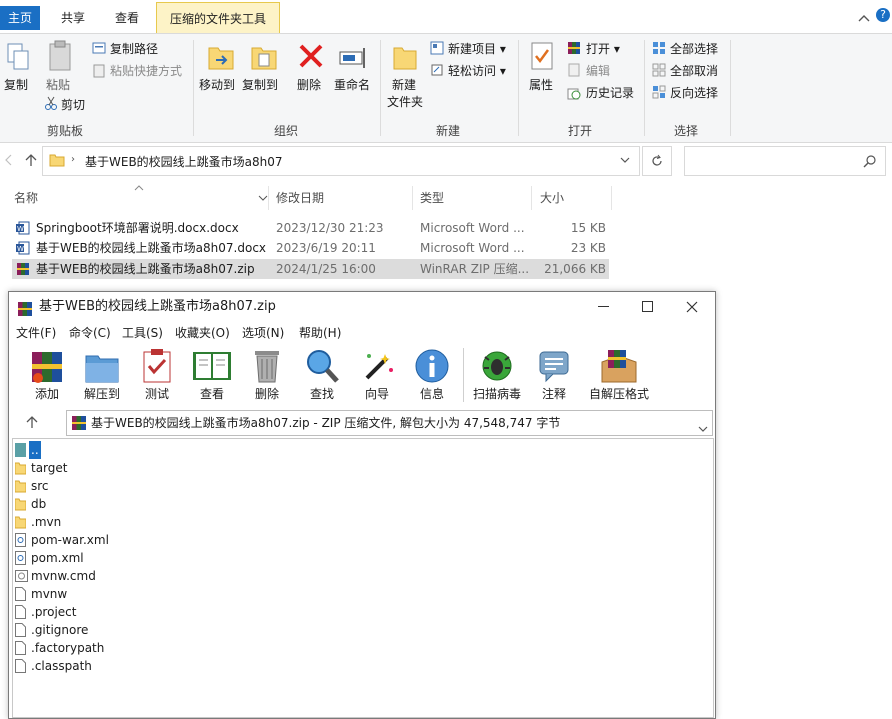 Image resolution: width=892 pixels, height=719 pixels. Describe the element at coordinates (58, 84) in the screenshot. I see `paste-button: 粘贴` at that location.